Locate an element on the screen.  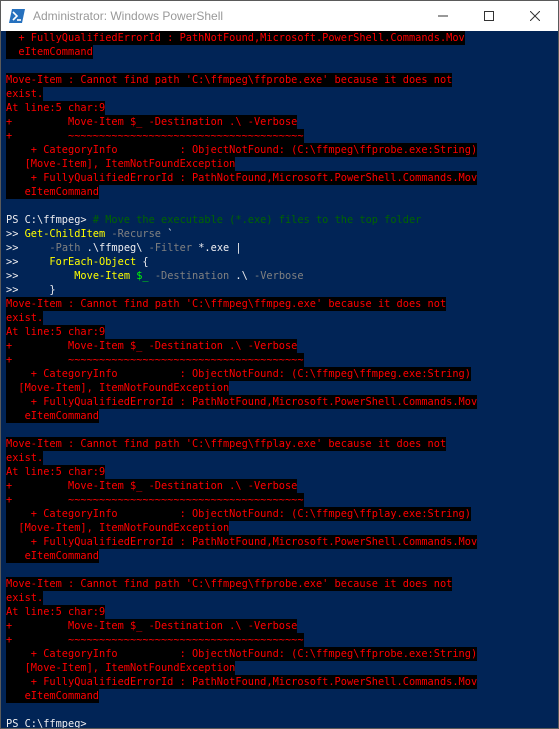
minimize-icon is located at coordinates (443, 16).